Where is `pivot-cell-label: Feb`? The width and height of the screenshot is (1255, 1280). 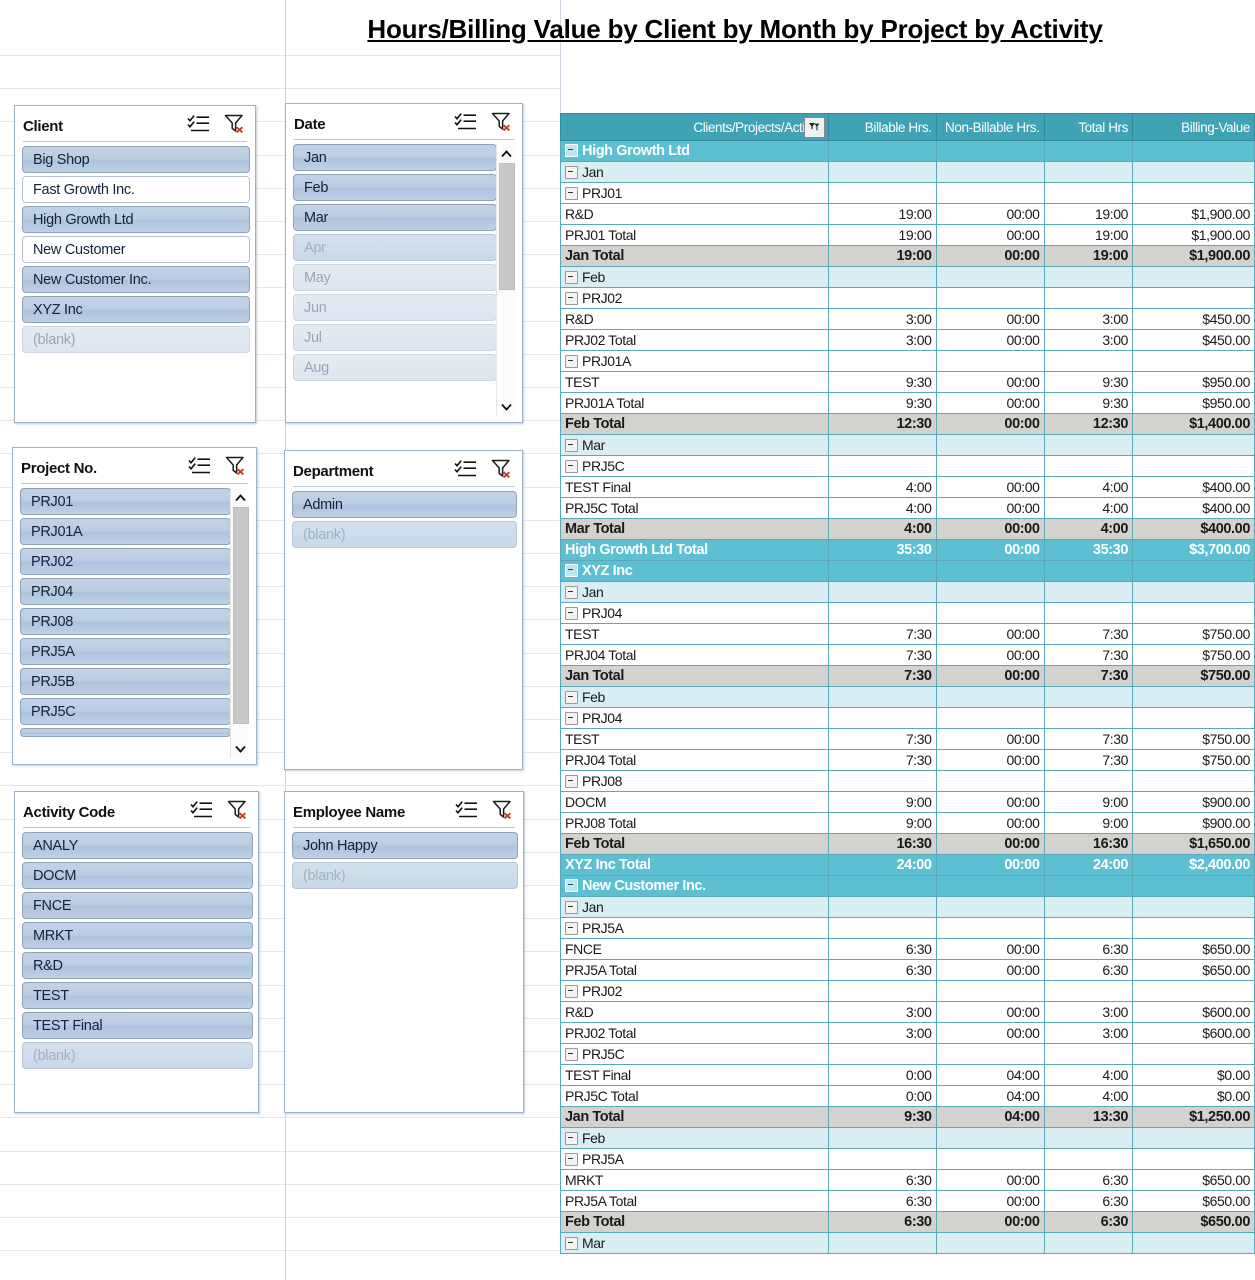
pivot-cell-label: Feb is located at coordinates (694, 1138).